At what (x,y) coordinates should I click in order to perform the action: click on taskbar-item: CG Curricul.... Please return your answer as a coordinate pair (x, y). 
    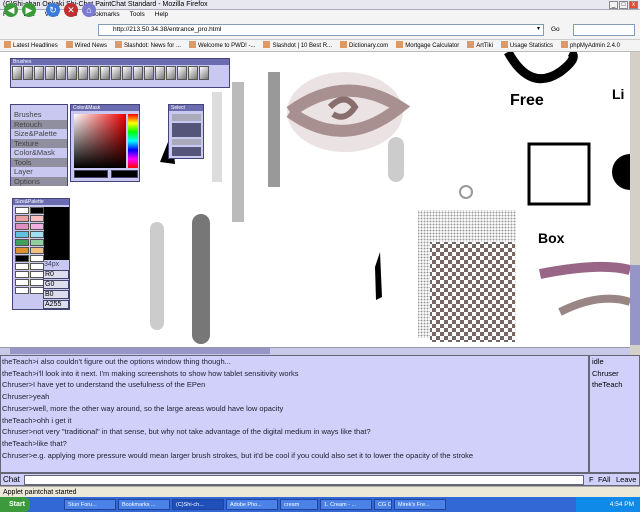
    Looking at the image, I should click on (383, 504).